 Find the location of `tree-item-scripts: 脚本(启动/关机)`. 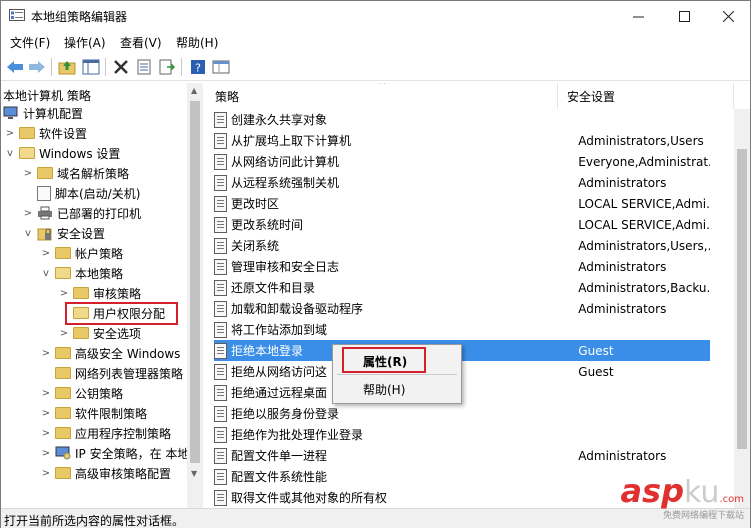

tree-item-scripts: 脚本(启动/关机) is located at coordinates (88, 193).